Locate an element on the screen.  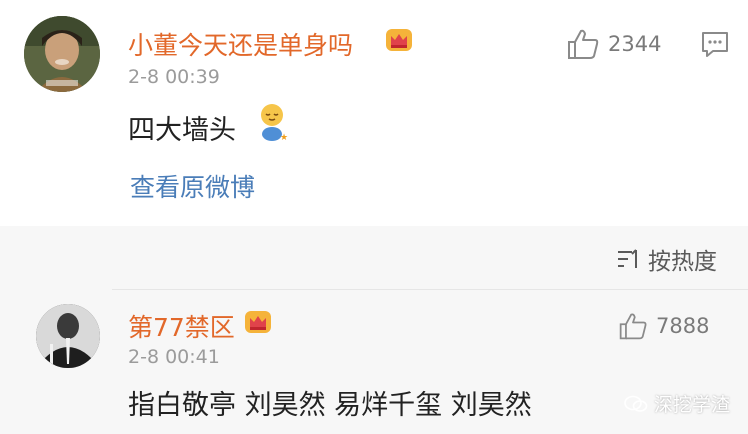
username: 第77禁区 is located at coordinates (181, 326).